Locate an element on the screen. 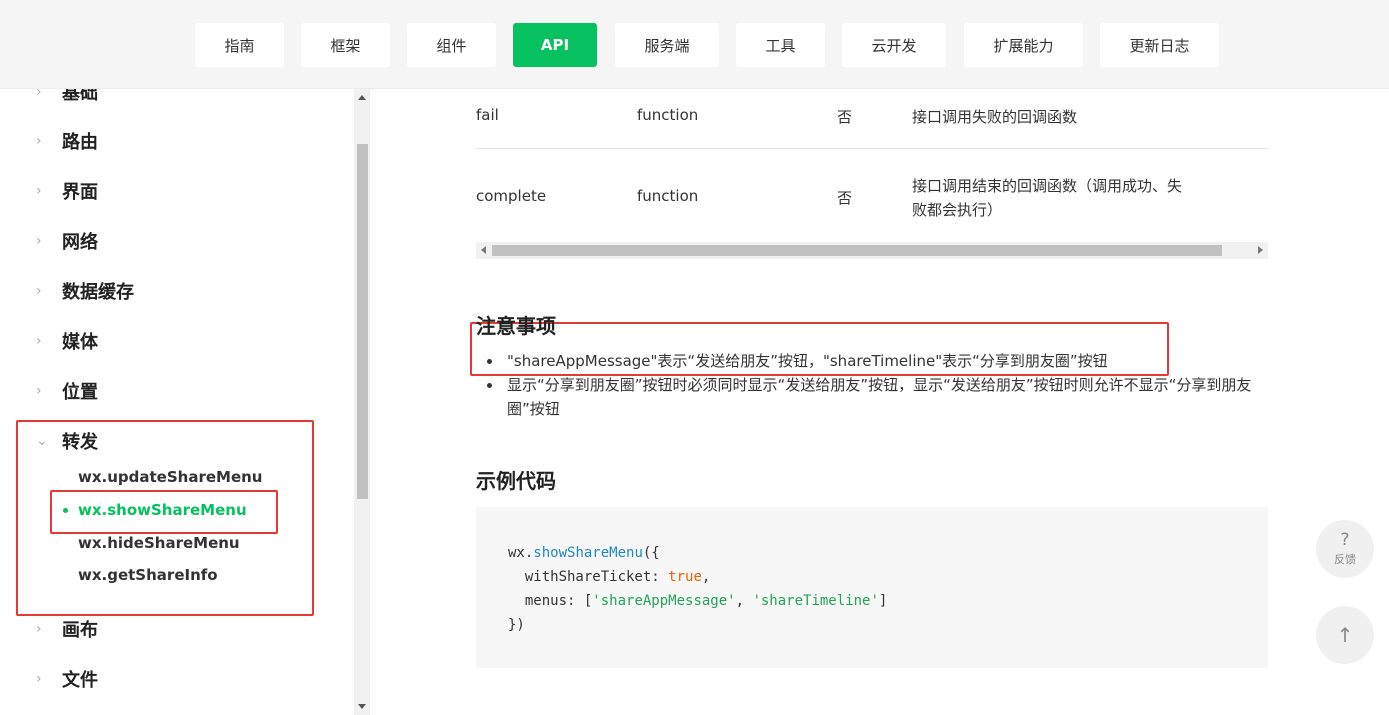 This screenshot has width=1389, height=715. sidebar-item-label: 基础 is located at coordinates (80, 96).